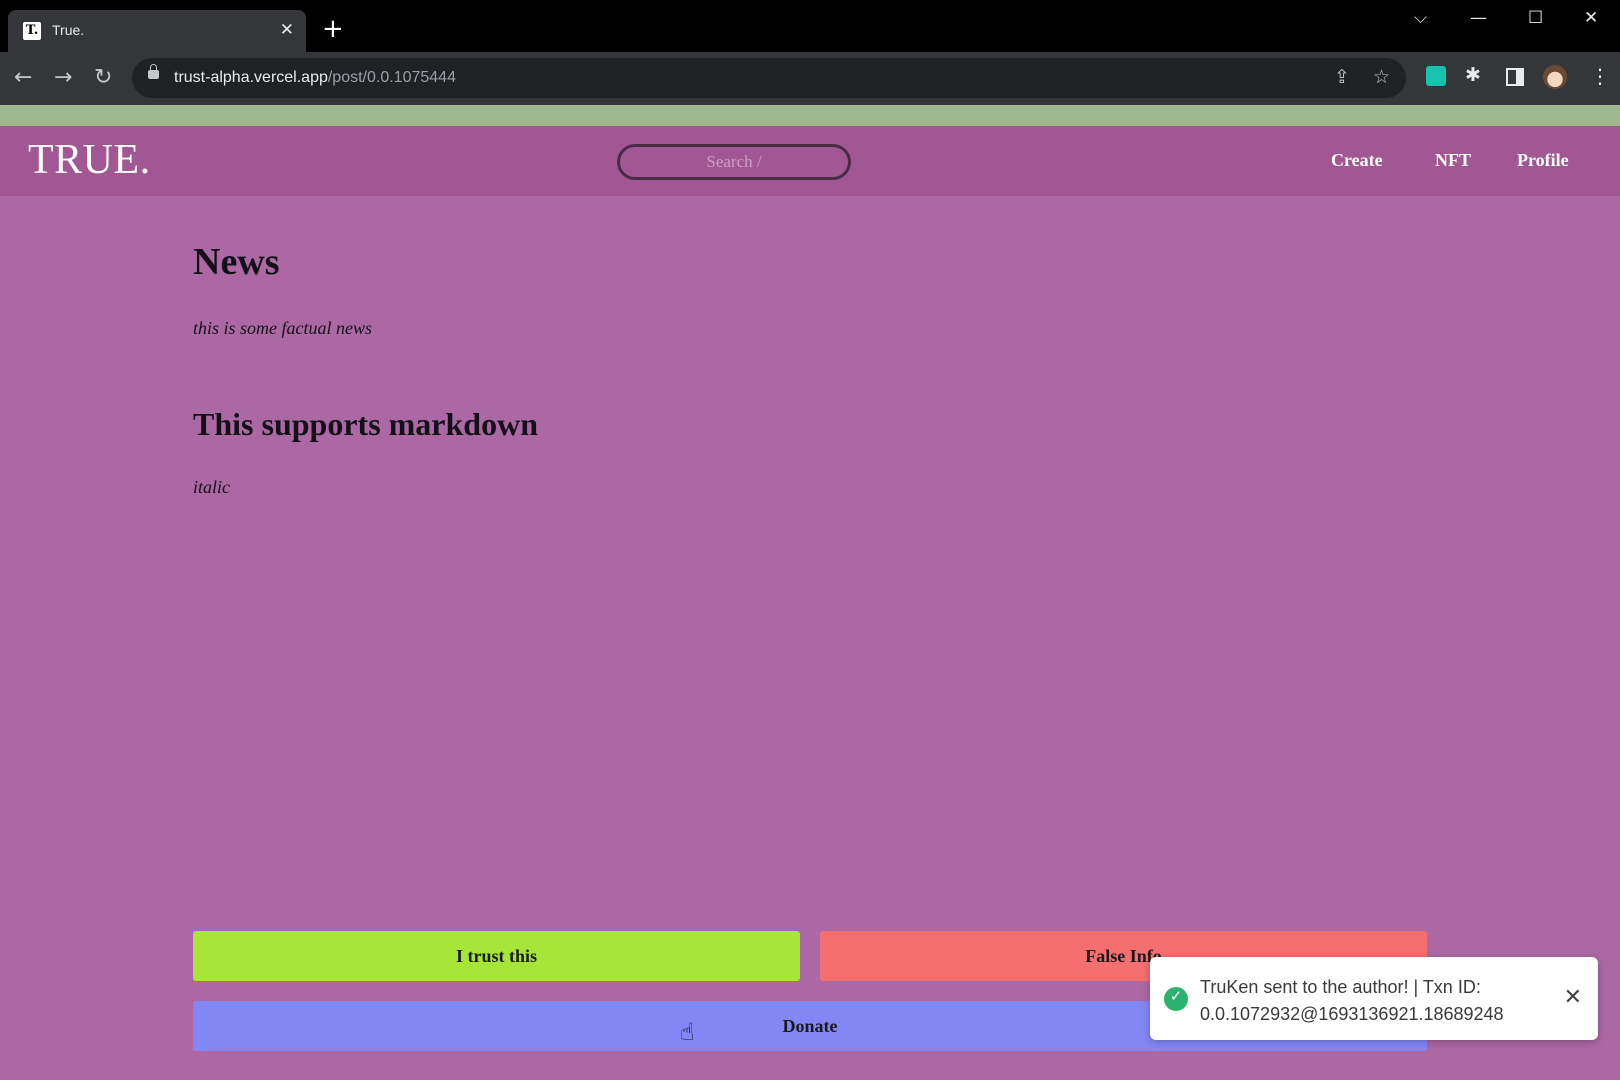 The width and height of the screenshot is (1620, 1080). I want to click on site-logo: TRUE., so click(89, 160).